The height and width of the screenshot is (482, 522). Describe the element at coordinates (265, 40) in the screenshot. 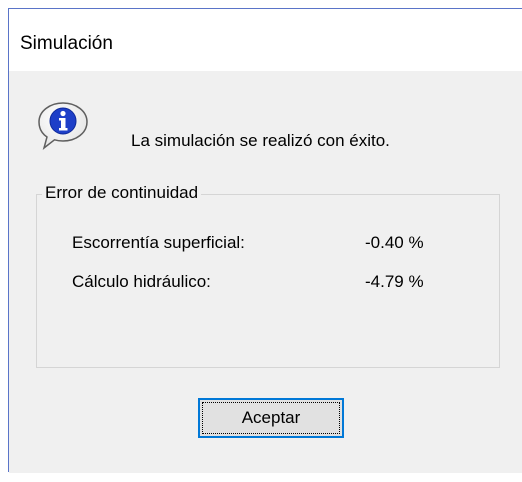

I see `title-bar: Simulación` at that location.